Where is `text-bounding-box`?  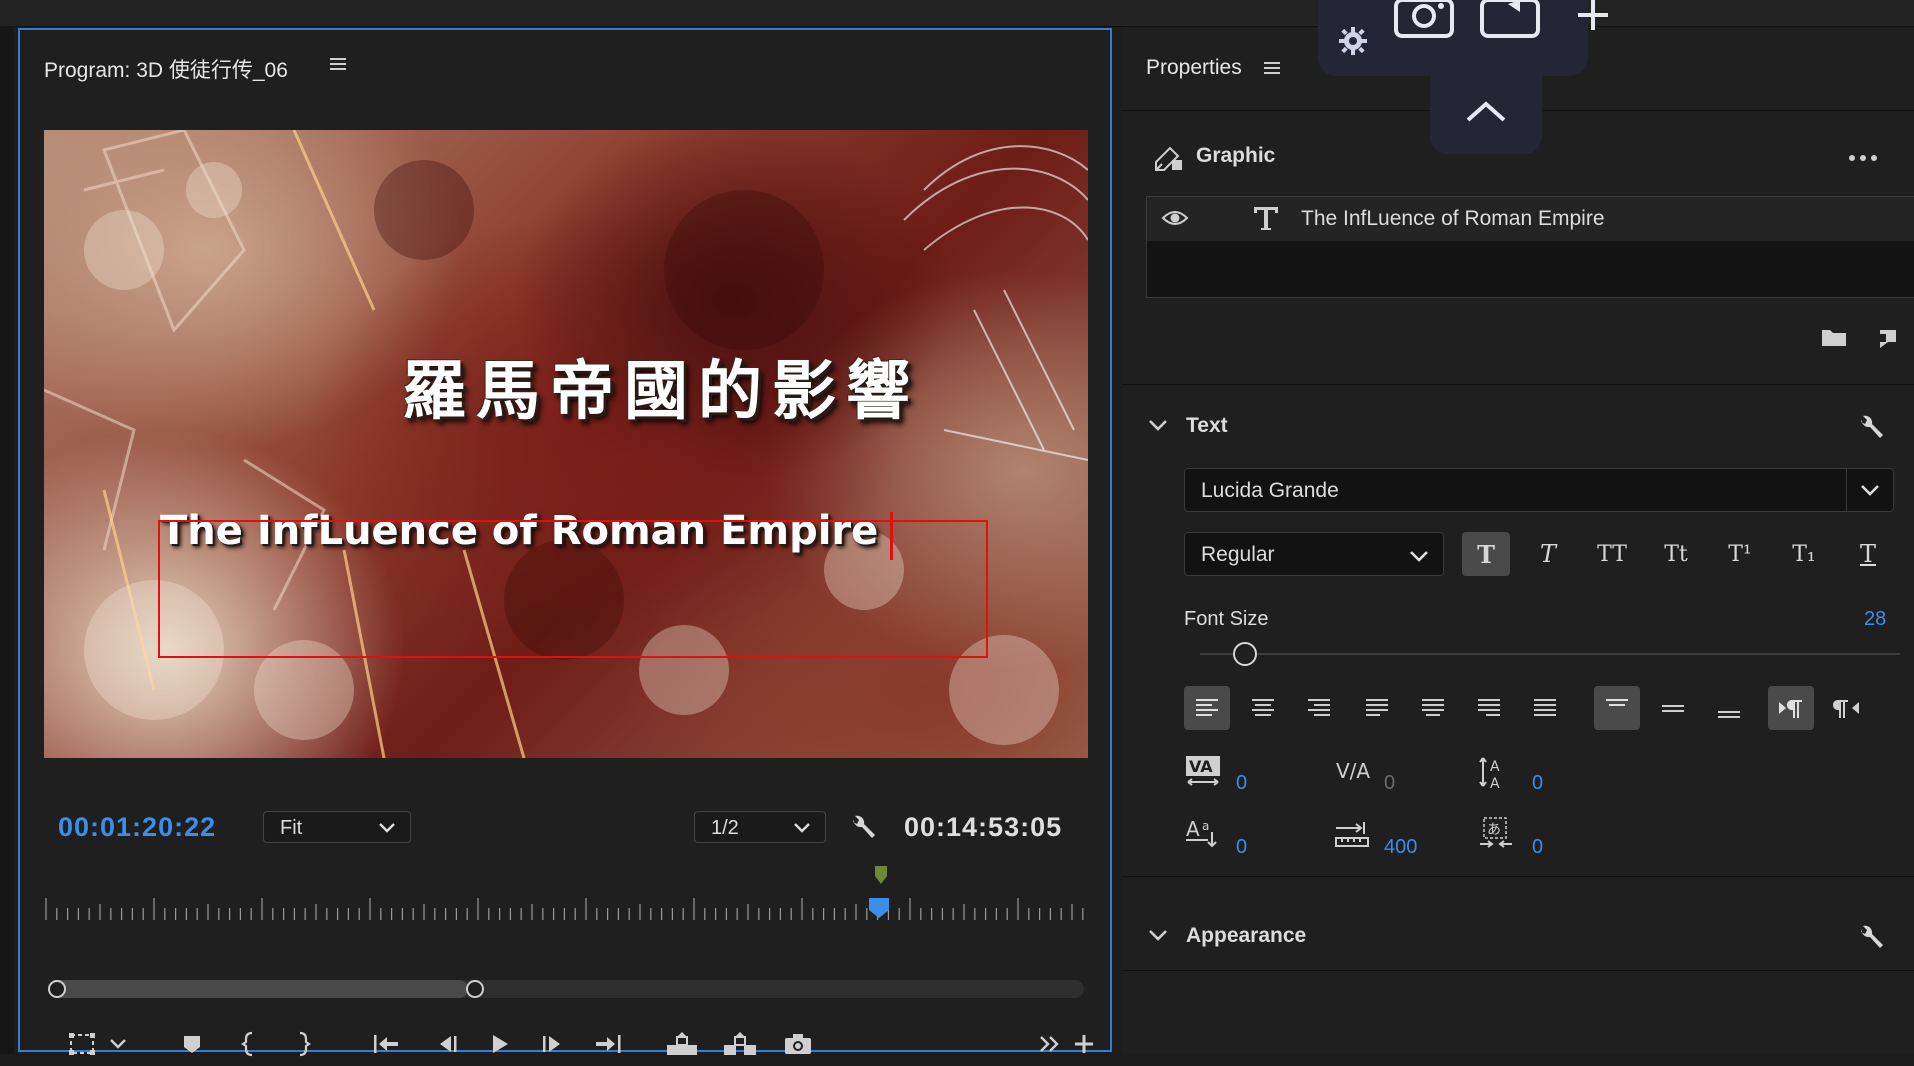 text-bounding-box is located at coordinates (573, 589).